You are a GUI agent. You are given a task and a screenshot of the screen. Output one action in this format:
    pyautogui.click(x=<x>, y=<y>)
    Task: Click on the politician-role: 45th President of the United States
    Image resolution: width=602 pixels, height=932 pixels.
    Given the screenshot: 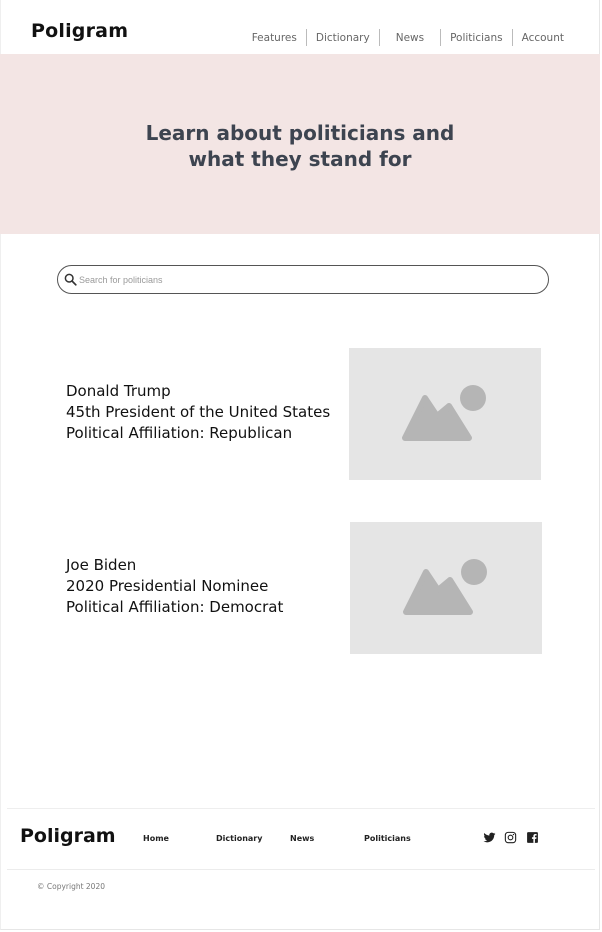 What is the action you would take?
    pyautogui.click(x=198, y=412)
    